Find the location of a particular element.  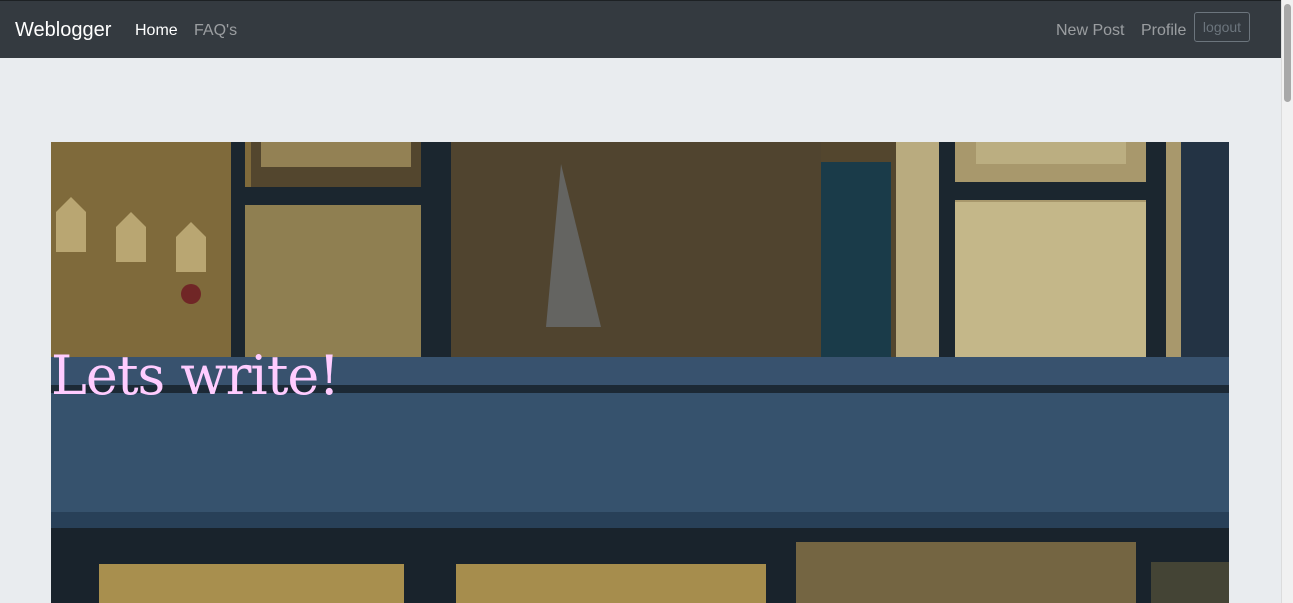

scrollbar-thumb is located at coordinates (1287, 53).